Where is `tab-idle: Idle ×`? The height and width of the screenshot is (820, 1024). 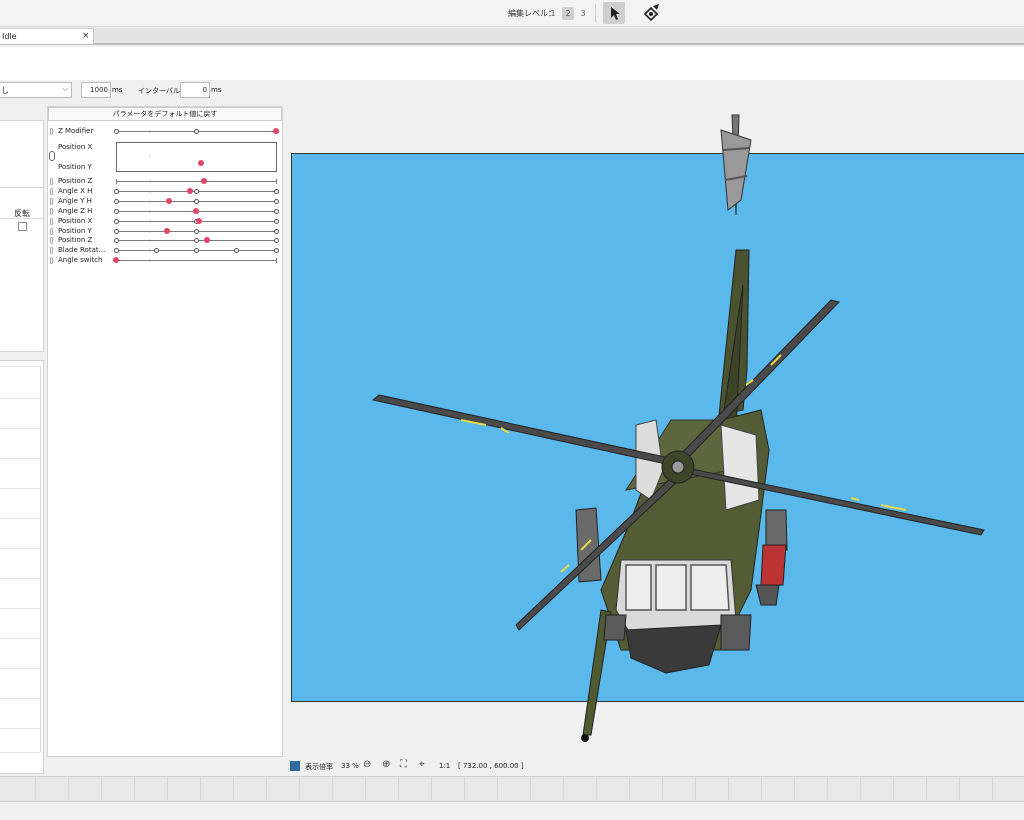 tab-idle: Idle × is located at coordinates (47, 36).